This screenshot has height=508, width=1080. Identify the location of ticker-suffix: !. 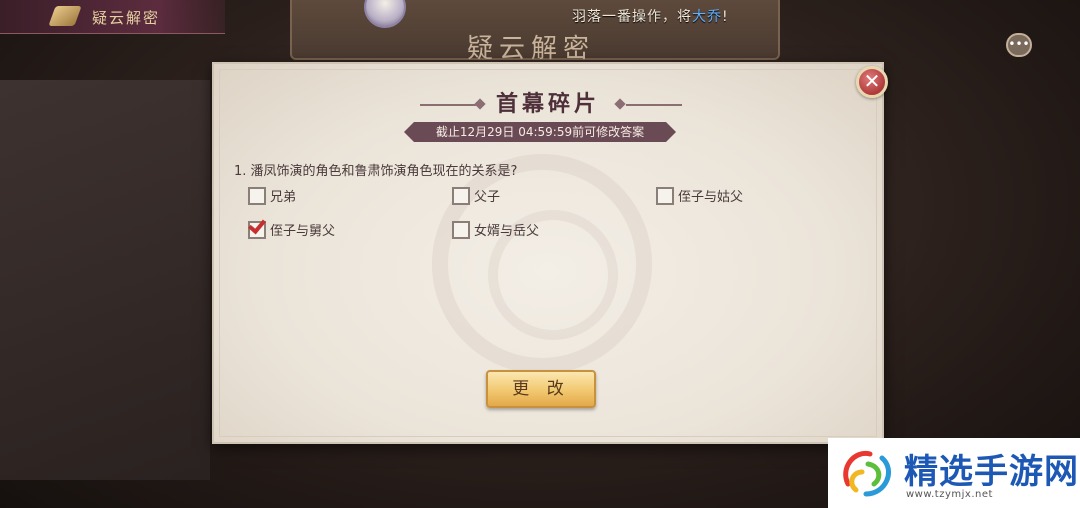
(725, 17).